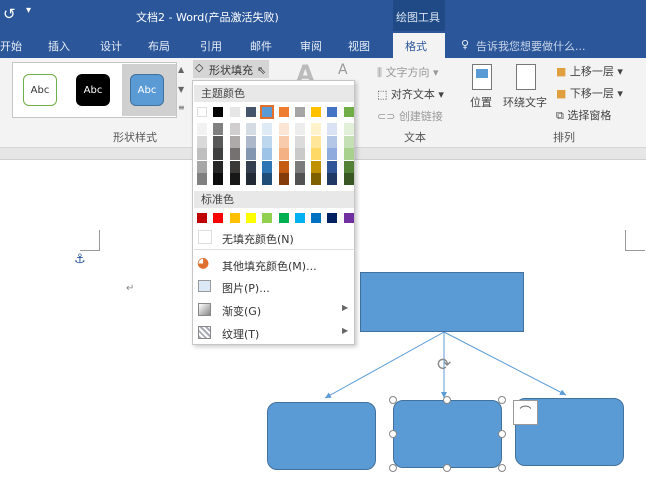  What do you see at coordinates (274, 310) in the screenshot?
I see `gradient-fill-item: 渐变(G) ▶` at bounding box center [274, 310].